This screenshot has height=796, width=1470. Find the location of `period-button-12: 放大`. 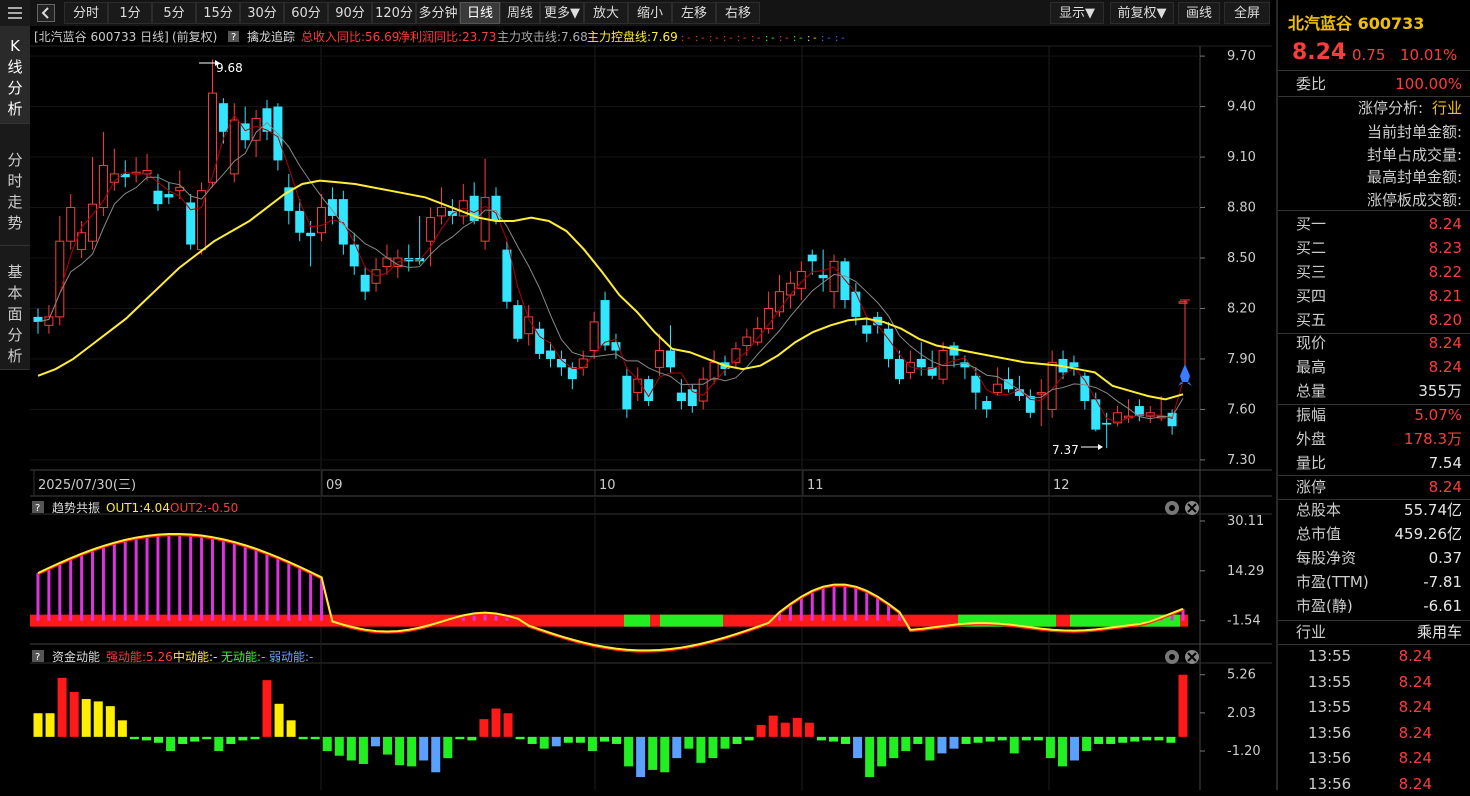

period-button-12: 放大 is located at coordinates (606, 13).